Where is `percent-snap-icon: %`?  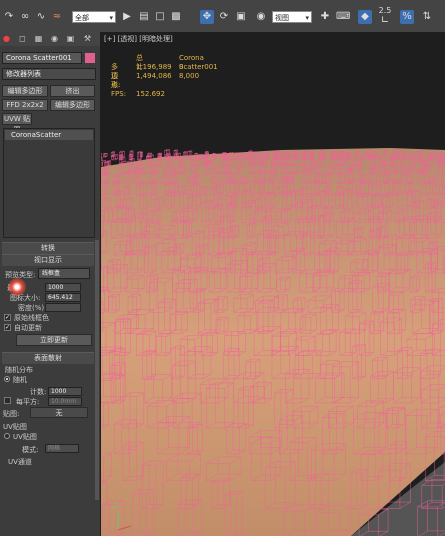
percent-snap-icon: % is located at coordinates (407, 17).